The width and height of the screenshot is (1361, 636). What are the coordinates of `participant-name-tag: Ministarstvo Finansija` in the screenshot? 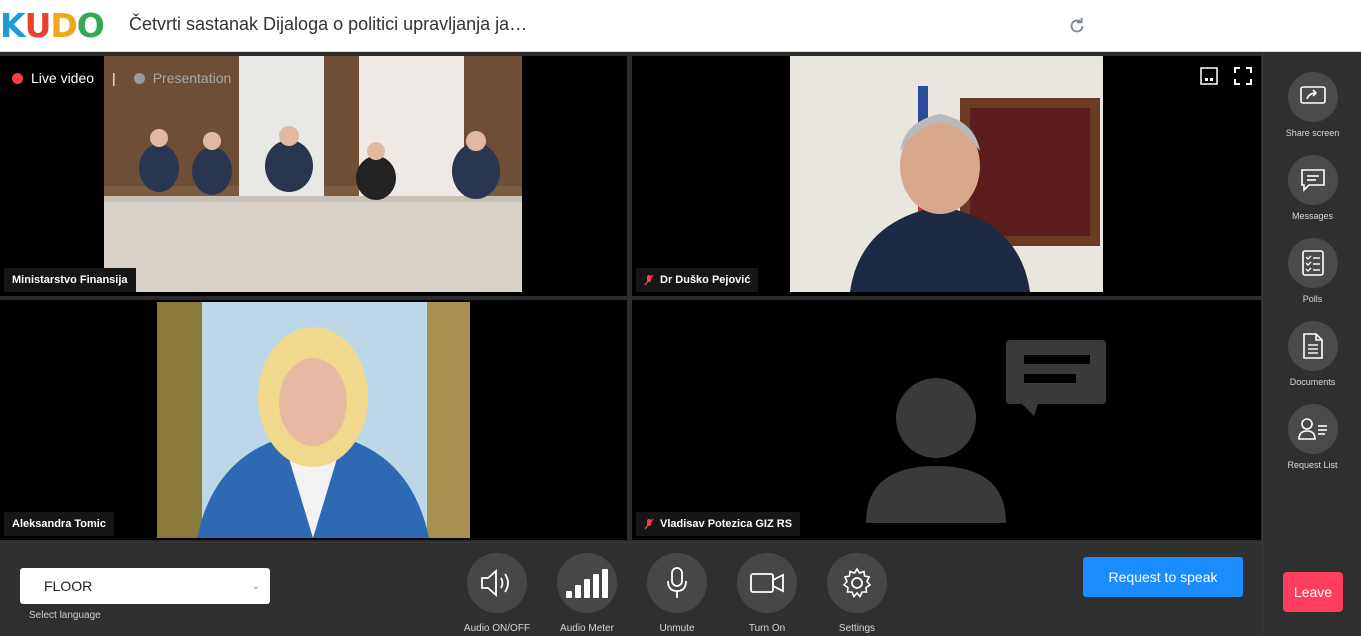 It's located at (70, 280).